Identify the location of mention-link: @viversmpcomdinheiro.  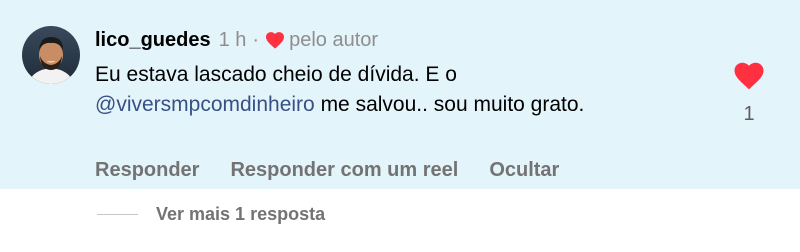
(205, 104).